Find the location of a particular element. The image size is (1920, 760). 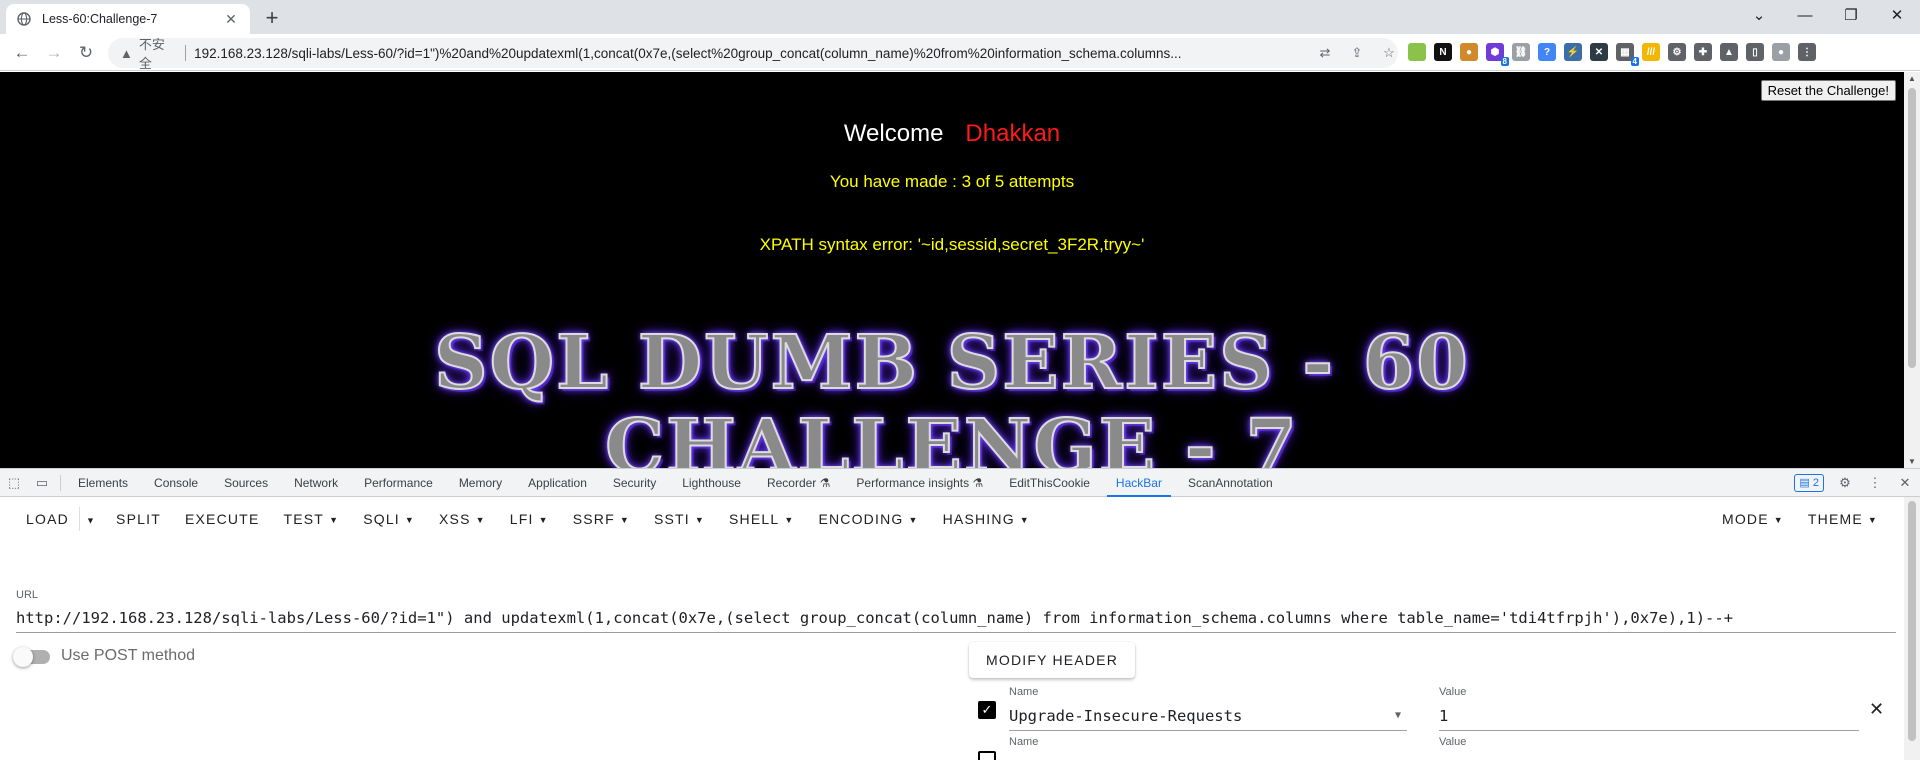

remove-header-icon: ✕ is located at coordinates (1876, 709).